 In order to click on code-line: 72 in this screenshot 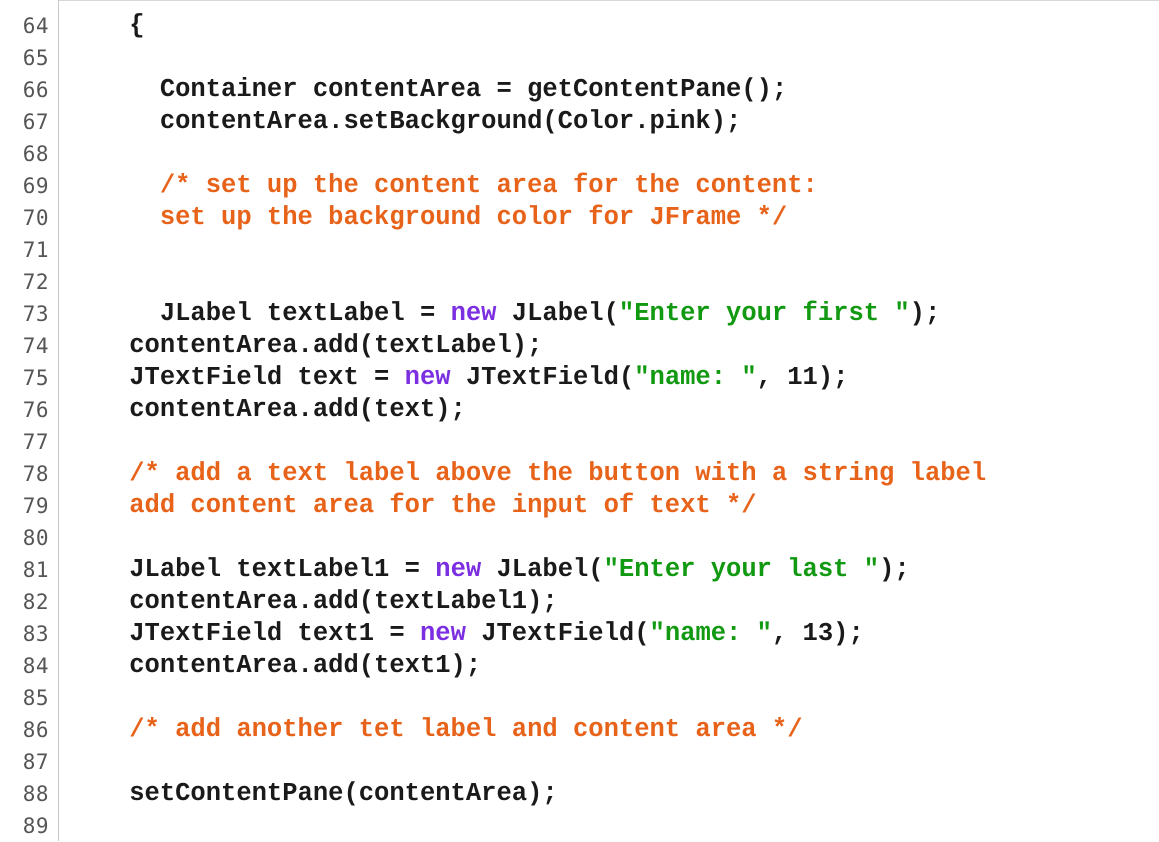, I will do `click(579, 282)`.